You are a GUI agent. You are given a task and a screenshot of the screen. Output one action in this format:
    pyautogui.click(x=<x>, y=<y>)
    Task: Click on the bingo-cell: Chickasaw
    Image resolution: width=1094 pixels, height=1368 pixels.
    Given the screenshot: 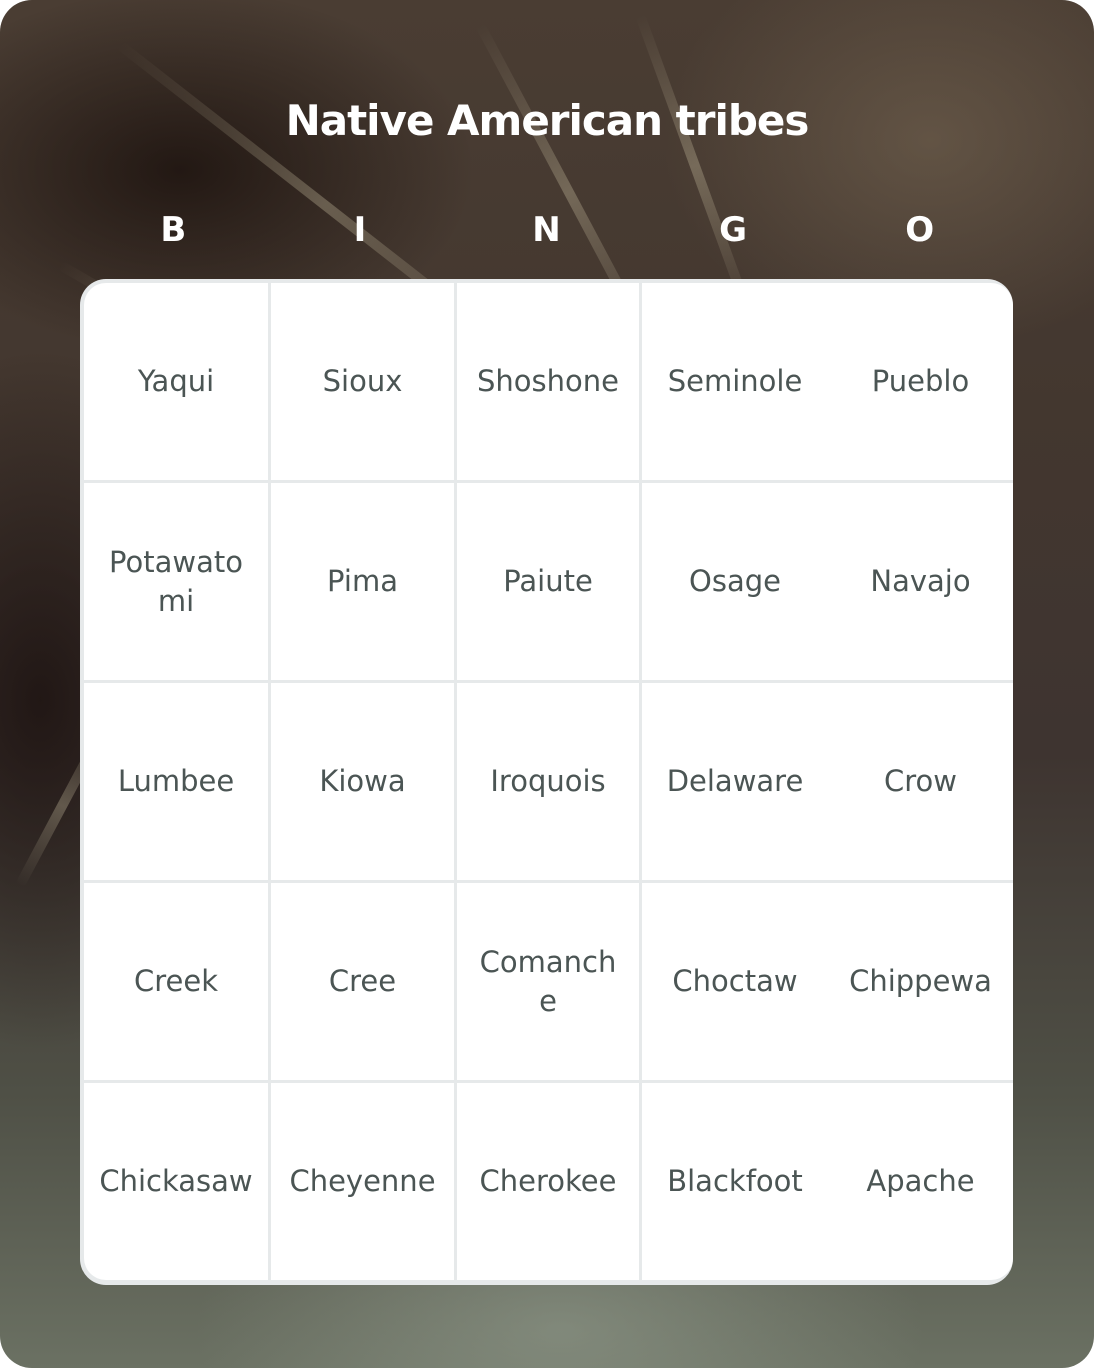 What is the action you would take?
    pyautogui.click(x=176, y=1181)
    